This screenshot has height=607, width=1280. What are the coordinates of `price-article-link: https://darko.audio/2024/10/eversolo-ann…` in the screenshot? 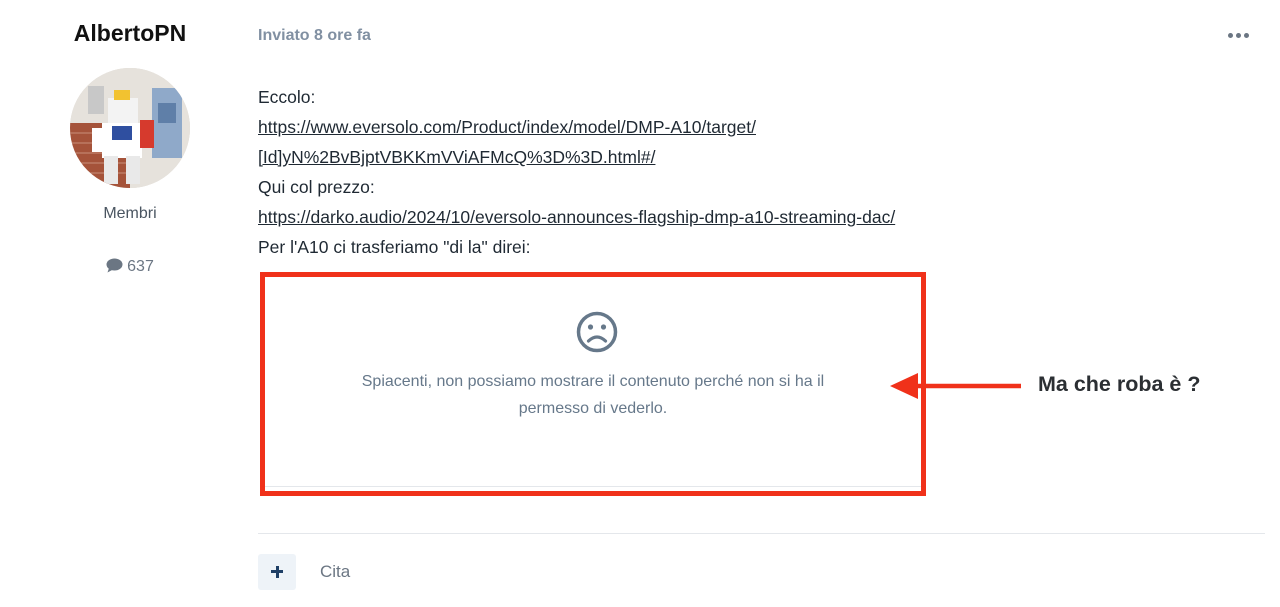 It's located at (576, 217).